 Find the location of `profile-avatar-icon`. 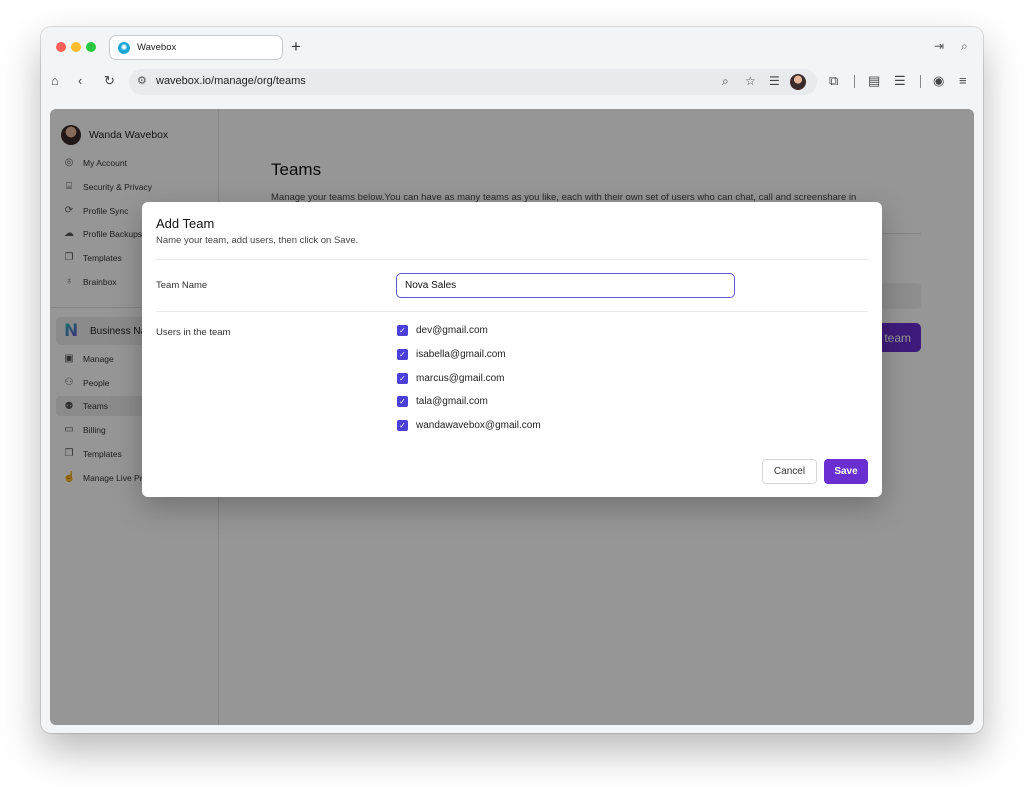

profile-avatar-icon is located at coordinates (798, 82).